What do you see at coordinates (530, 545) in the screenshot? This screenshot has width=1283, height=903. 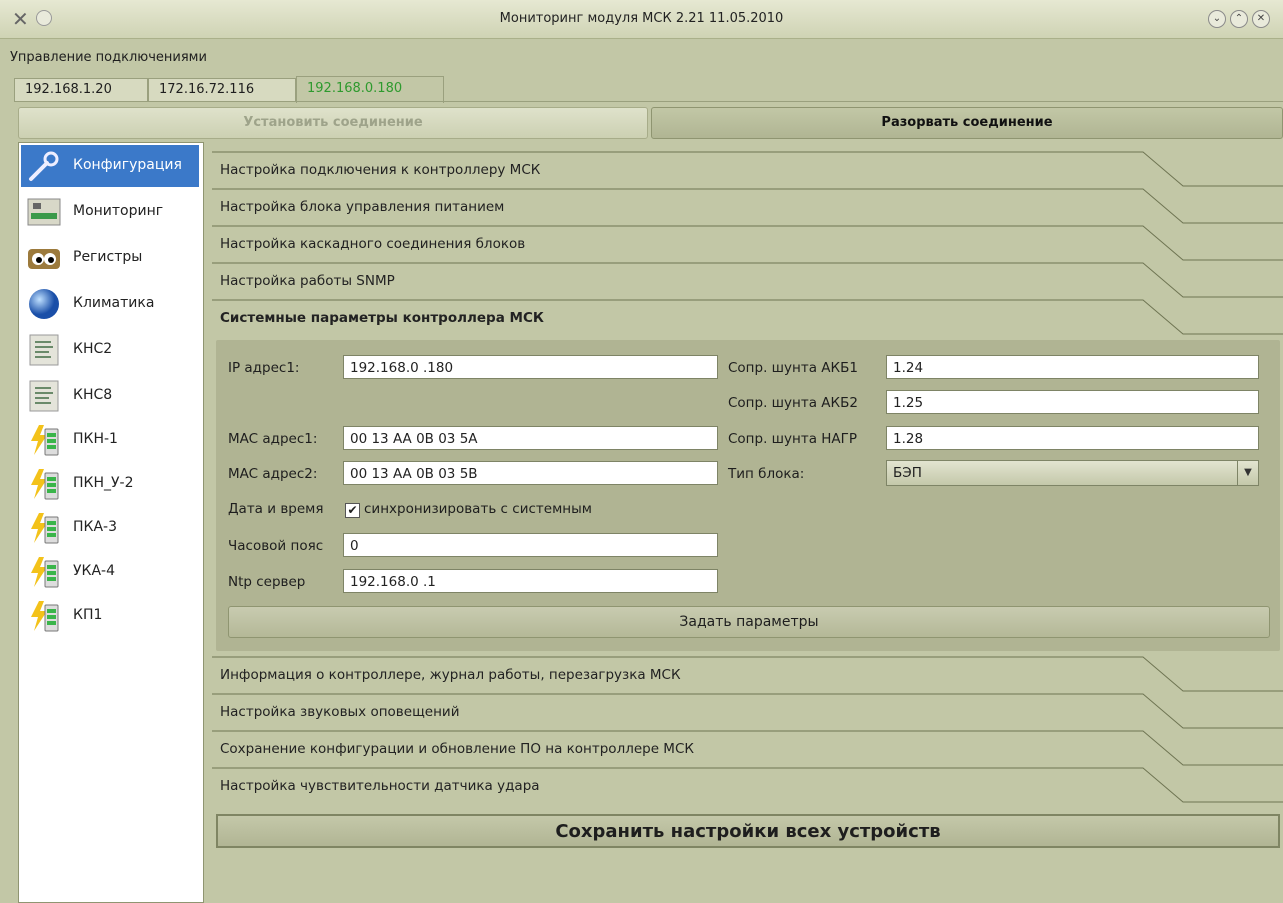 I see `timezone-input: 0` at bounding box center [530, 545].